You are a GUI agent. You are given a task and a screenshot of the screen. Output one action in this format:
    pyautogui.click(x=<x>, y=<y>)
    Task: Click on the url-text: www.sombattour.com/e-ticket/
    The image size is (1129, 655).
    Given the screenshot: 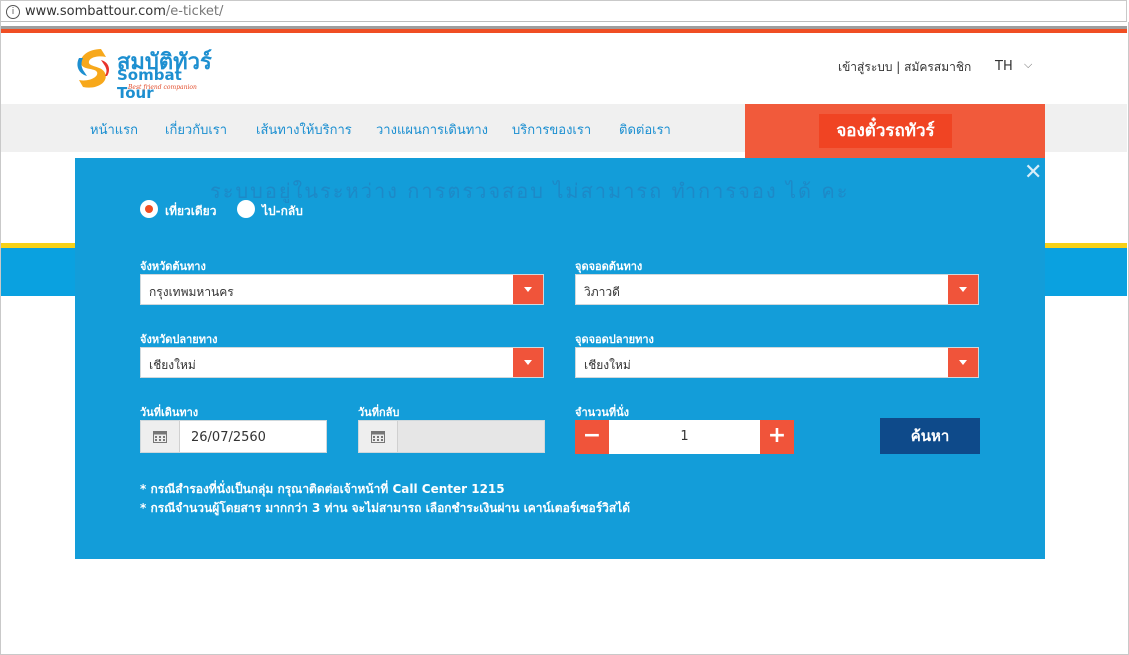 What is the action you would take?
    pyautogui.click(x=124, y=12)
    